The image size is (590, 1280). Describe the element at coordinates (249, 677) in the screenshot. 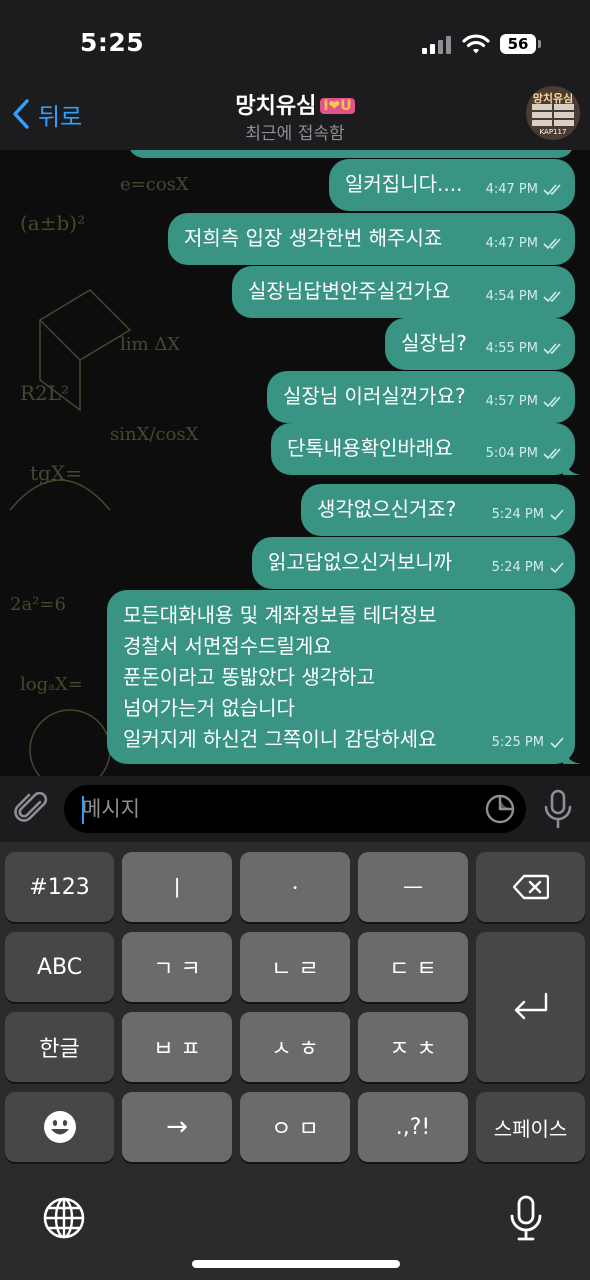

I see `message-line: 푼돈이라고 똥밟았다 생각하고` at that location.